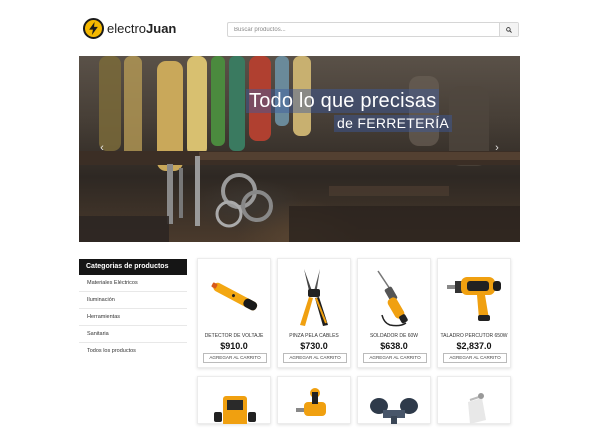 The height and width of the screenshot is (430, 600). I want to click on lightning-bolt-icon, so click(93, 28).